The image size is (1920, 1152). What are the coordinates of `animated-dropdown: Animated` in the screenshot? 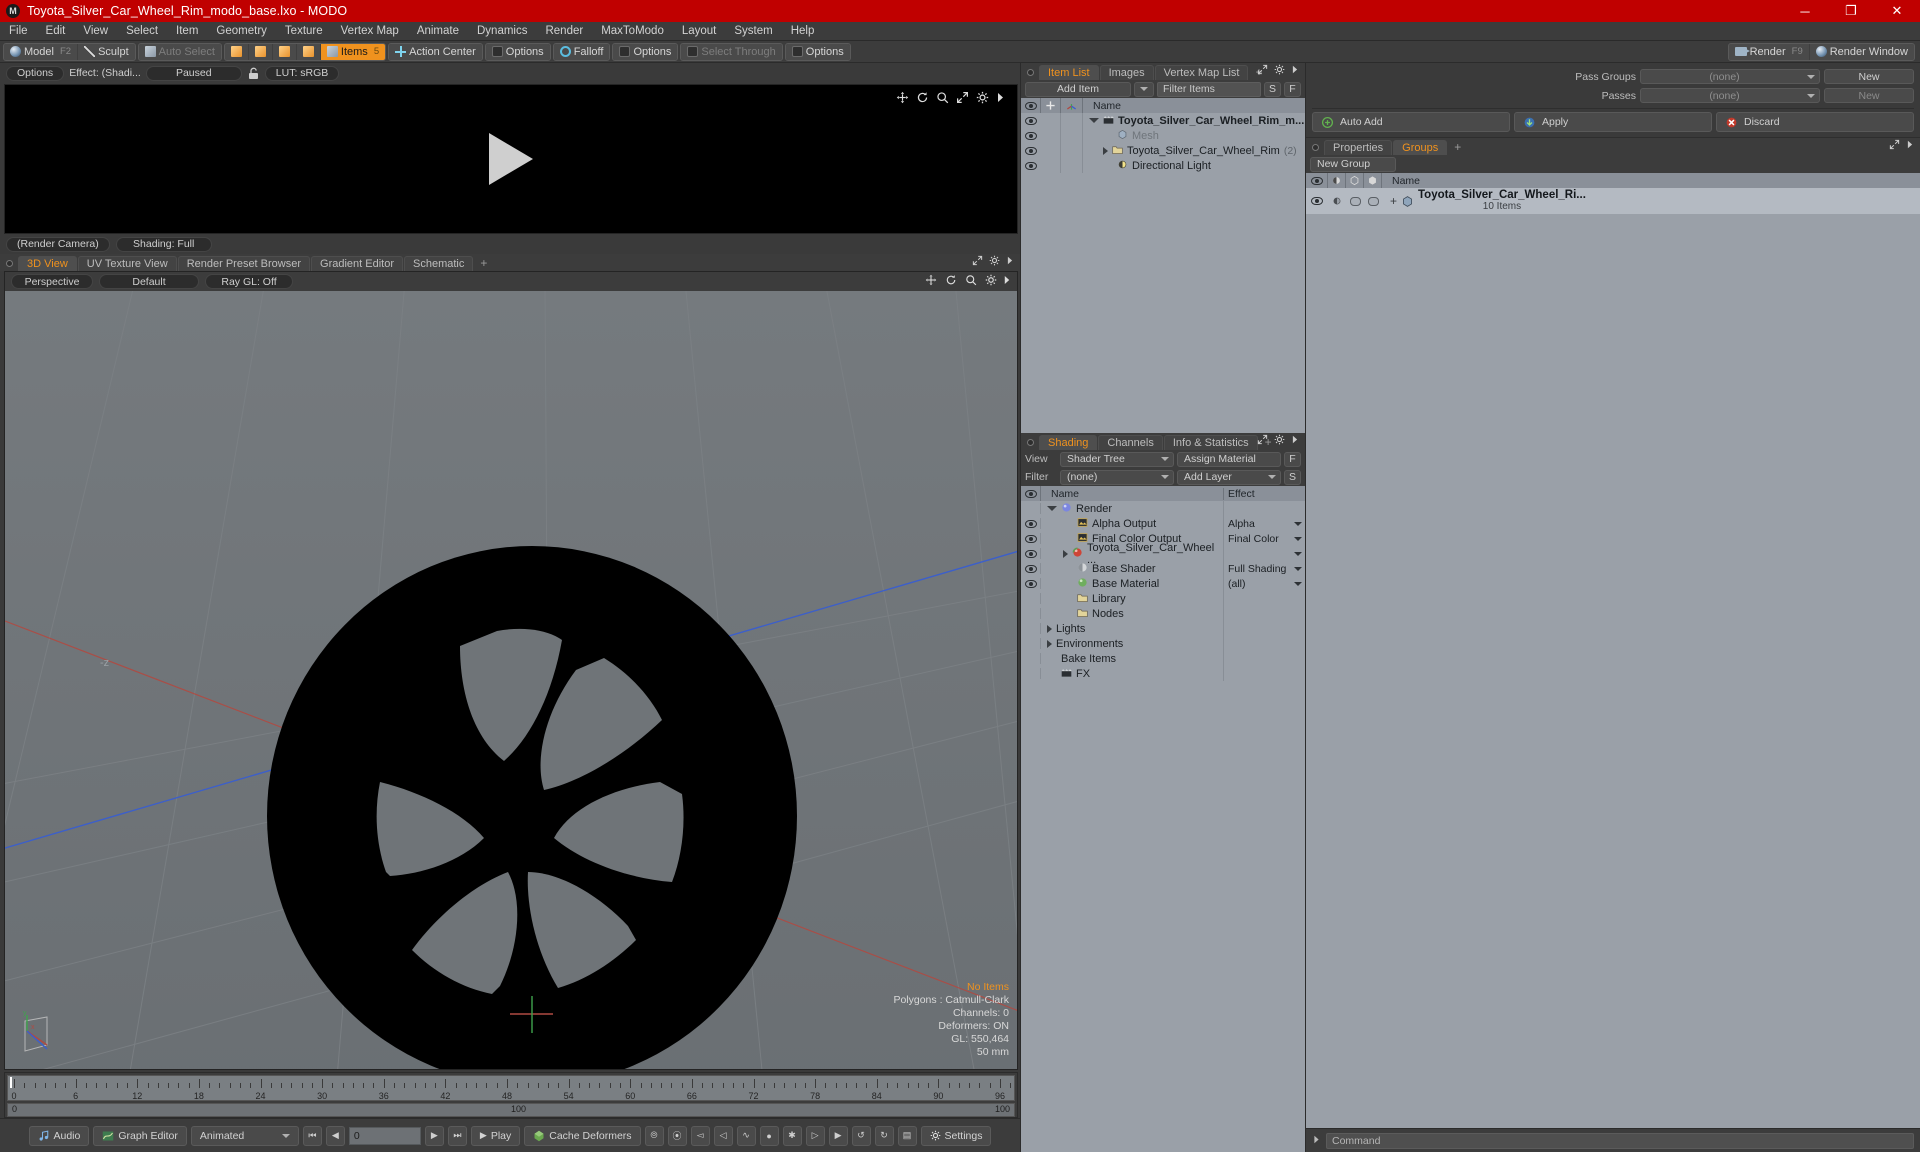 It's located at (244, 1135).